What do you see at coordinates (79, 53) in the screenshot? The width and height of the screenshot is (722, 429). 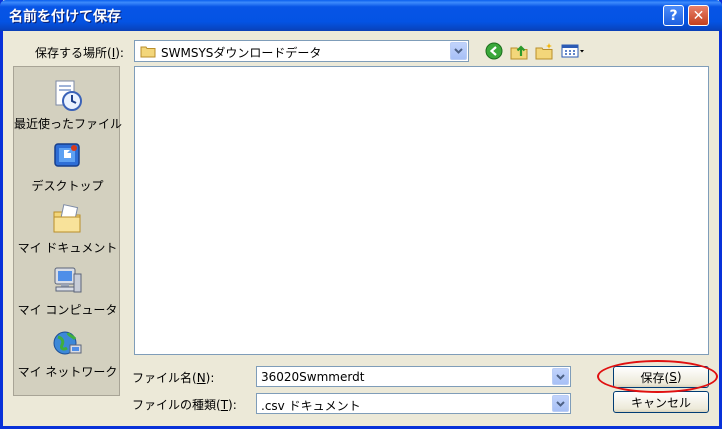 I see `save-location-label: 保存する場所(I):` at bounding box center [79, 53].